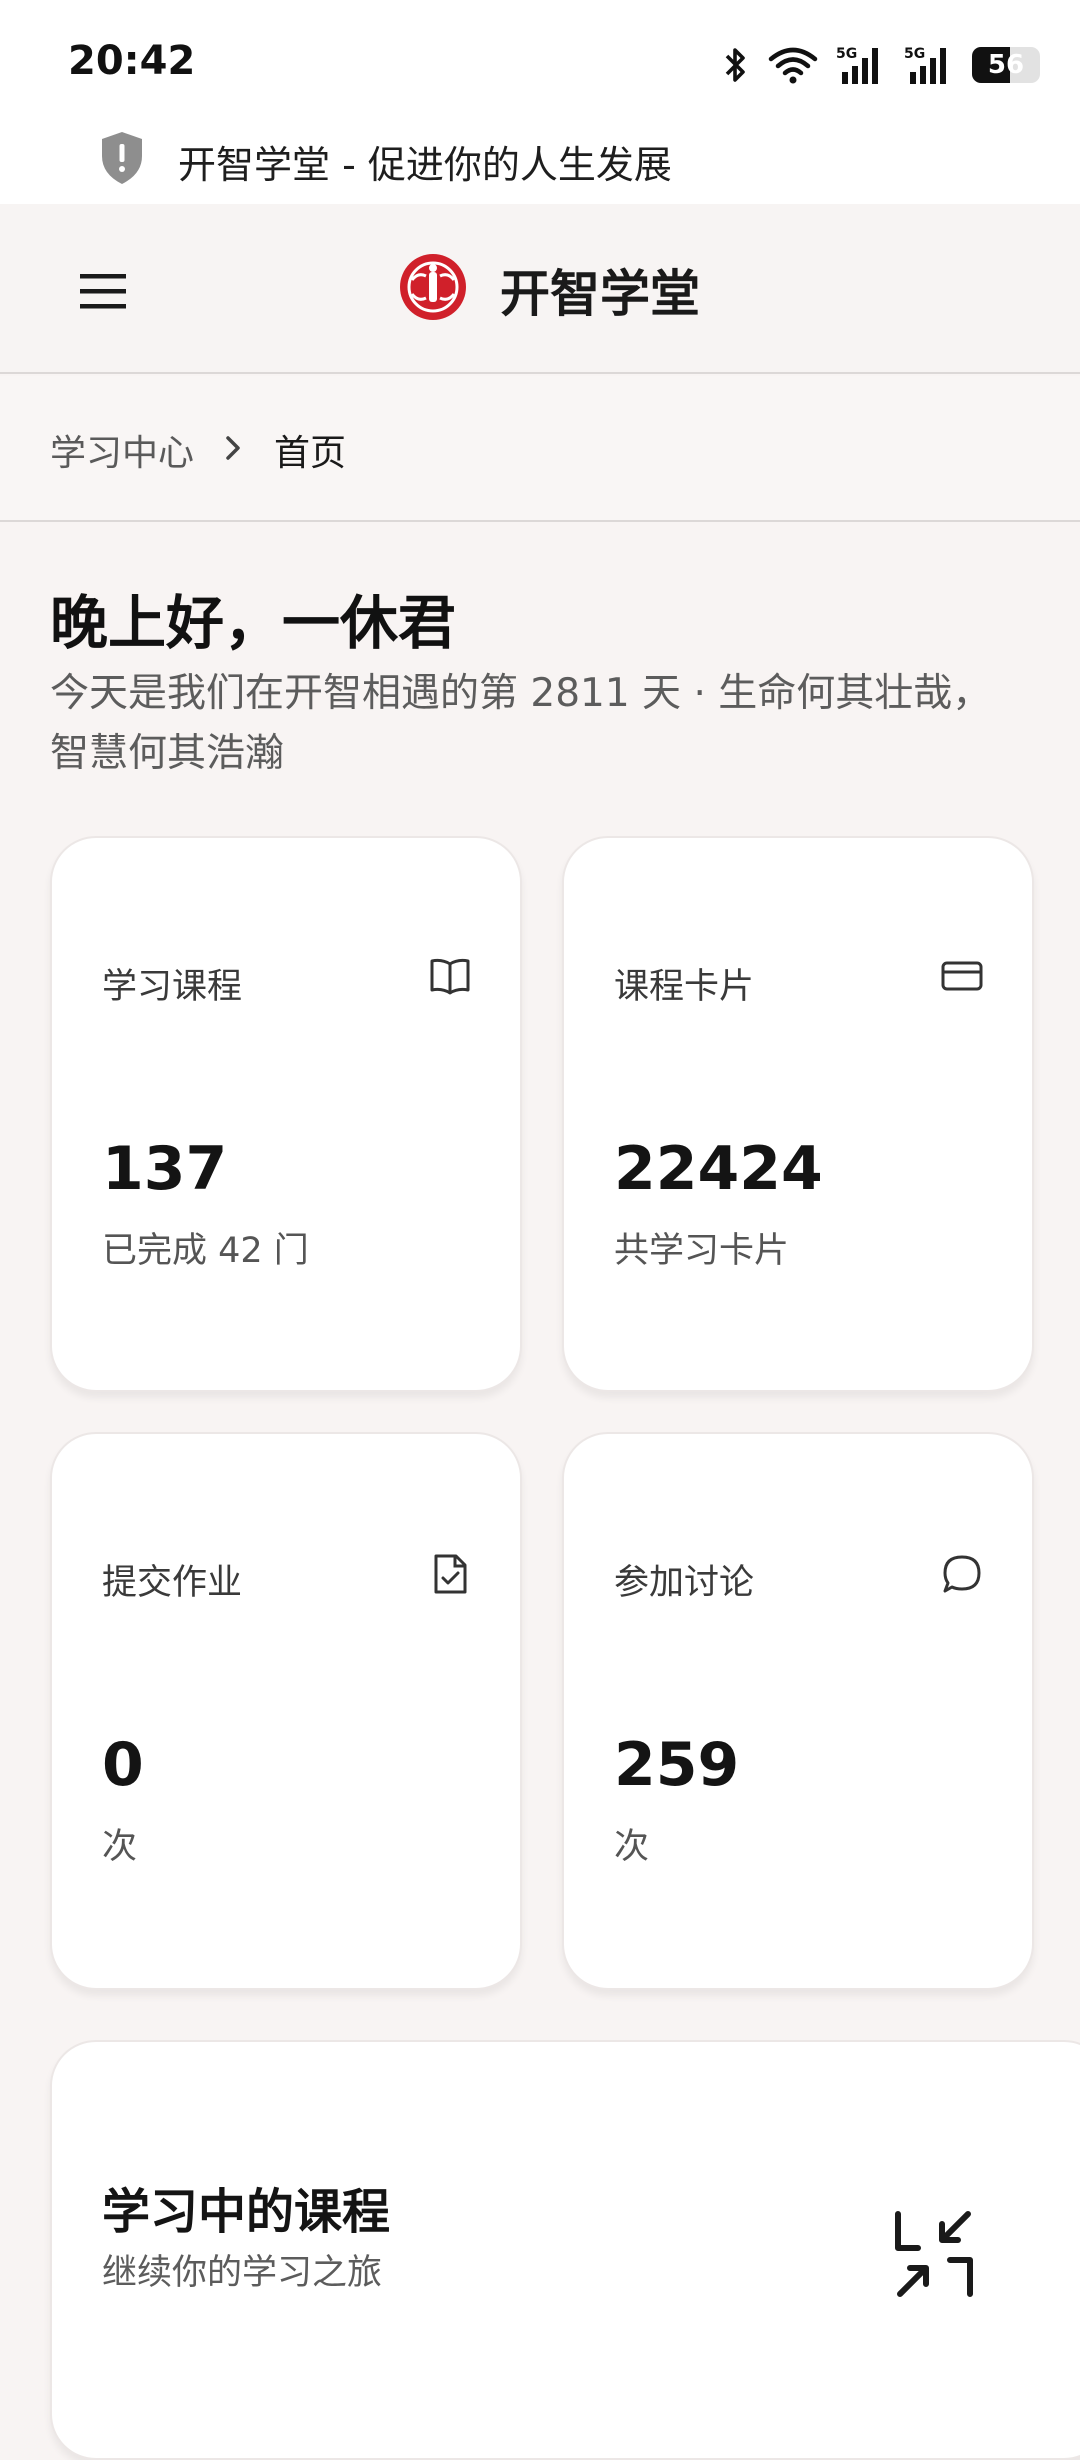 This screenshot has width=1080, height=2460. I want to click on book-icon, so click(450, 978).